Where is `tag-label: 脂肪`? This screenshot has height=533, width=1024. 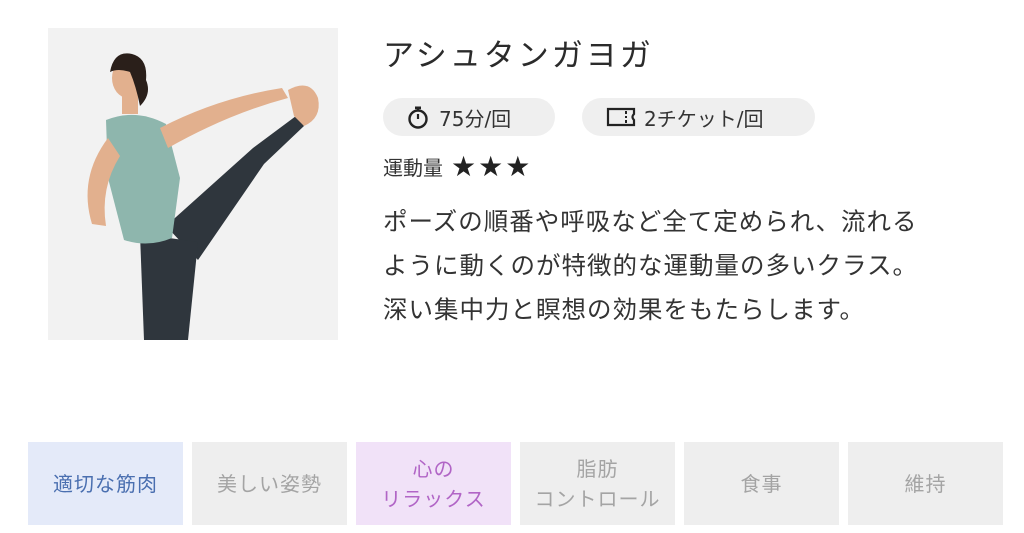 tag-label: 脂肪 is located at coordinates (597, 468).